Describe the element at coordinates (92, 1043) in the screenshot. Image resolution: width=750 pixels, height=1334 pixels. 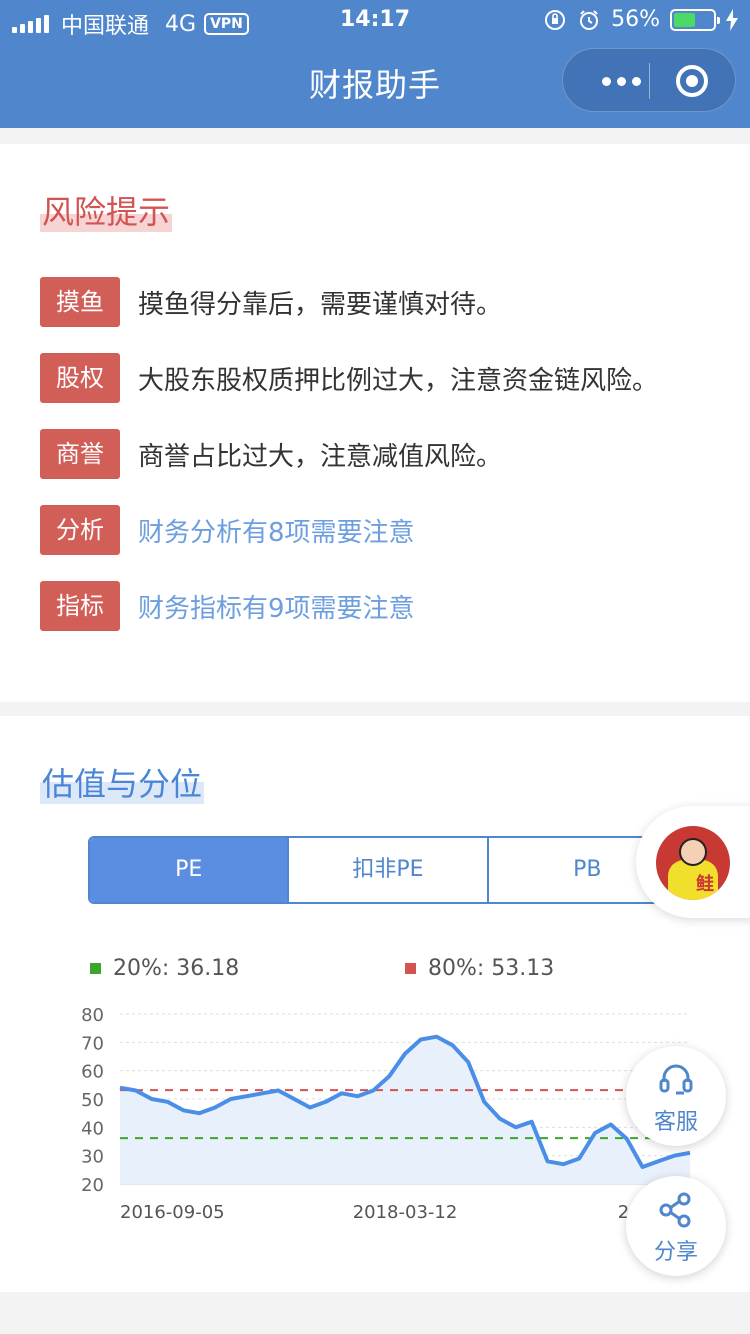
I see `y-tick-label: 70` at that location.